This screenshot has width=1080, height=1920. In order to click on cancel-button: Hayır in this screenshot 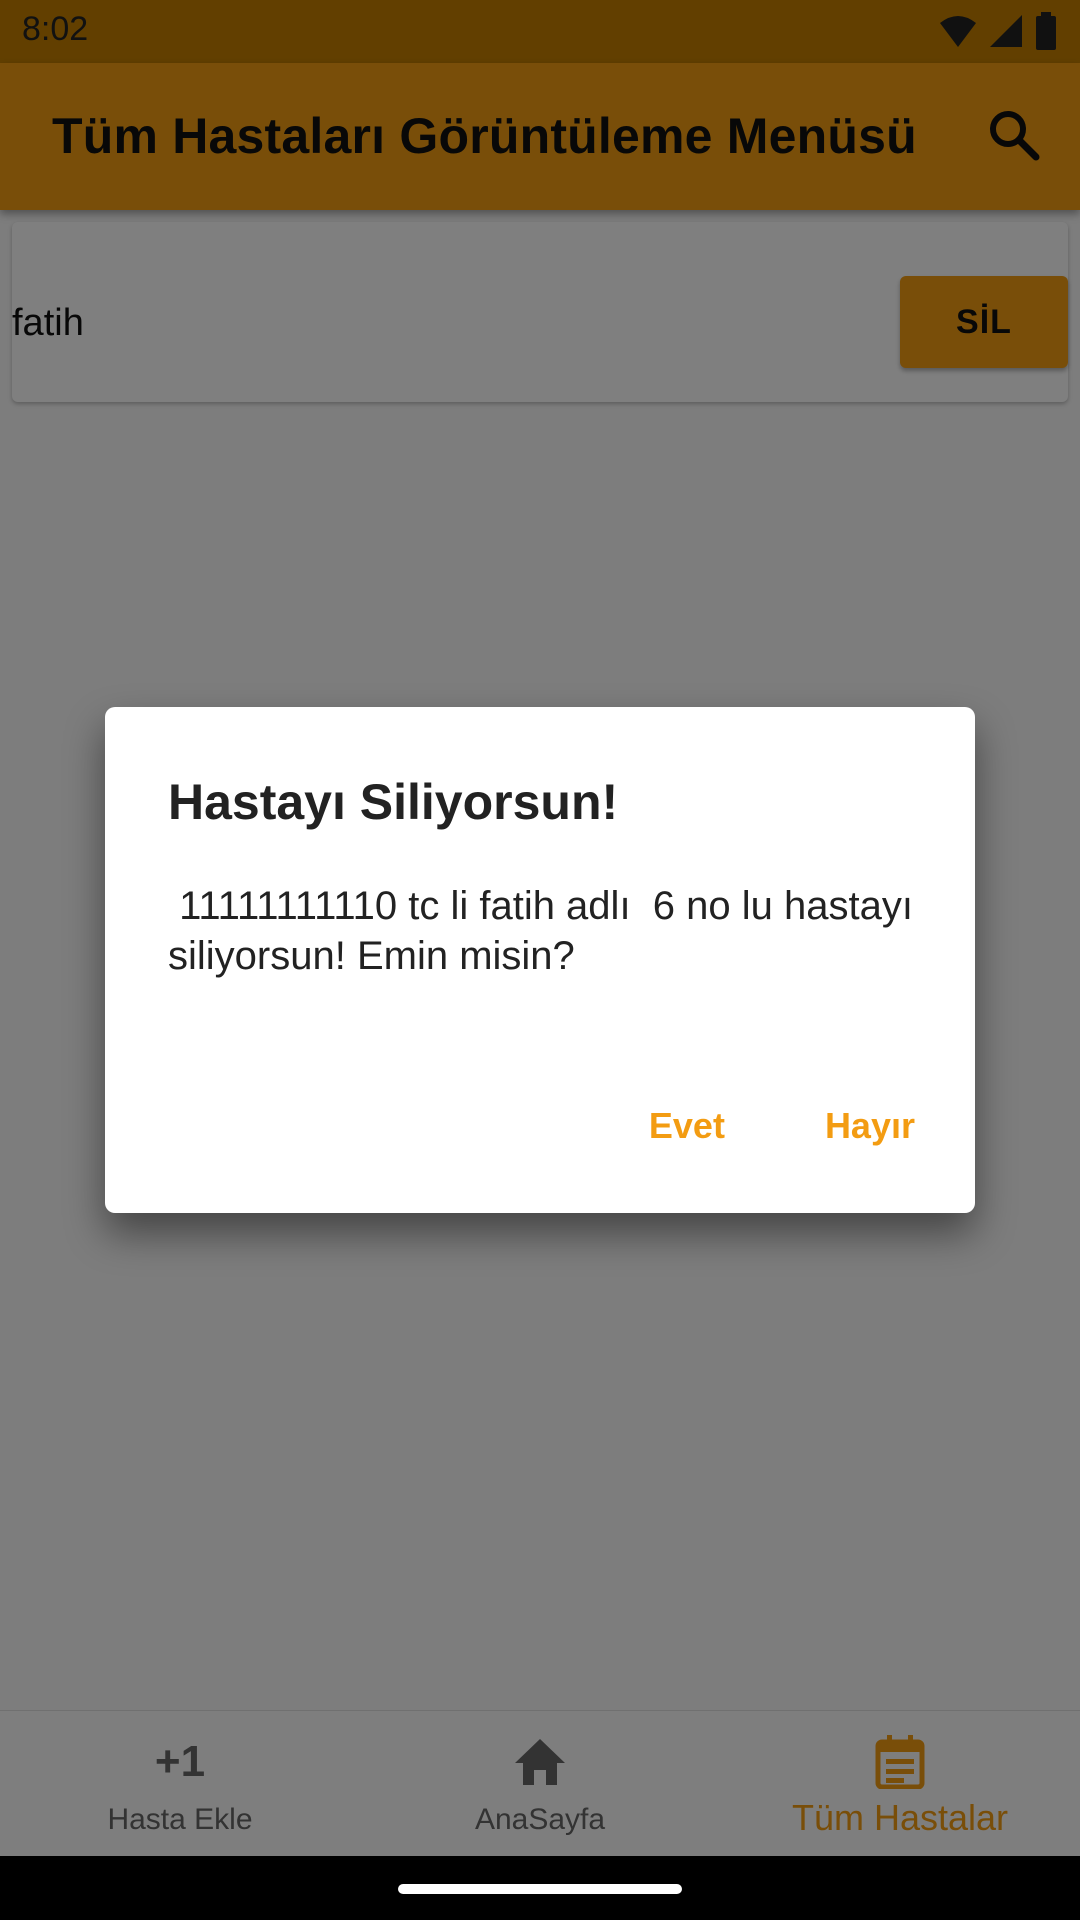, I will do `click(870, 1126)`.